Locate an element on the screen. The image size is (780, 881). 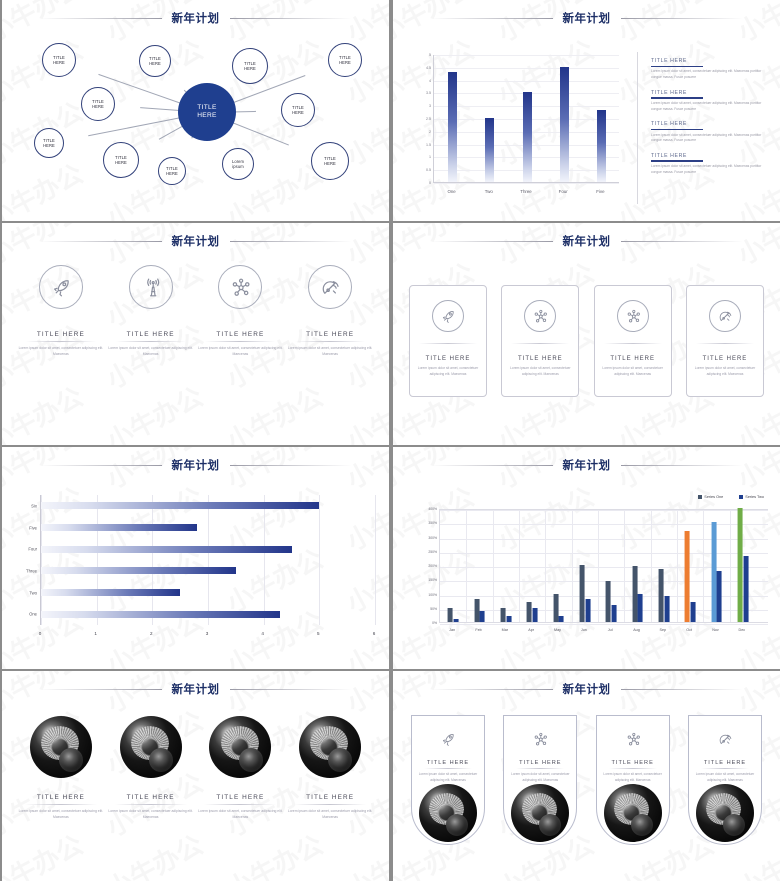
chart-legend: Series One Series Two is located at coordinates (731, 497).